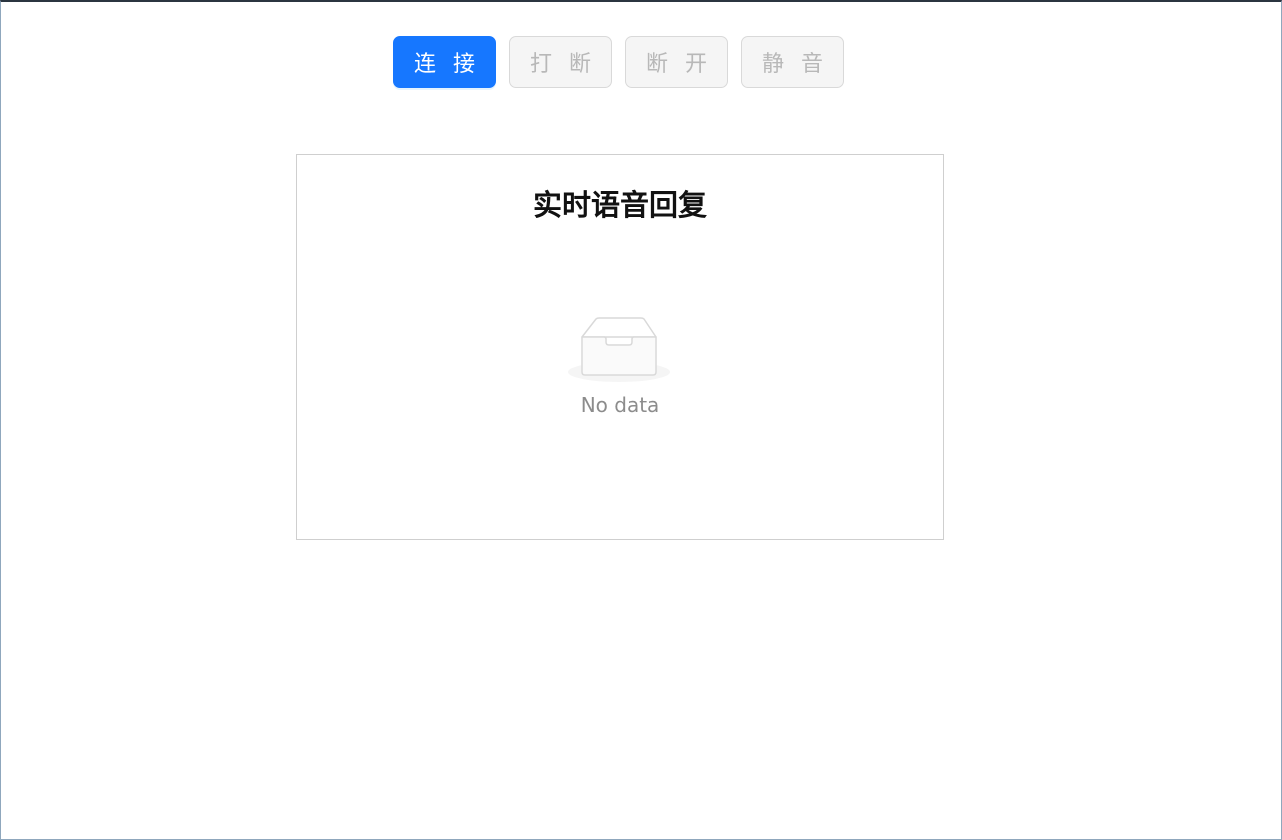 This screenshot has height=840, width=1282. Describe the element at coordinates (619, 349) in the screenshot. I see `empty-inbox-icon` at that location.